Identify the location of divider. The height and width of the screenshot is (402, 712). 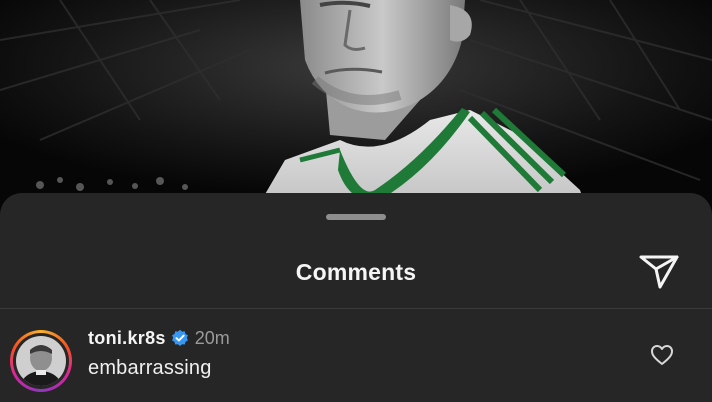
(356, 308).